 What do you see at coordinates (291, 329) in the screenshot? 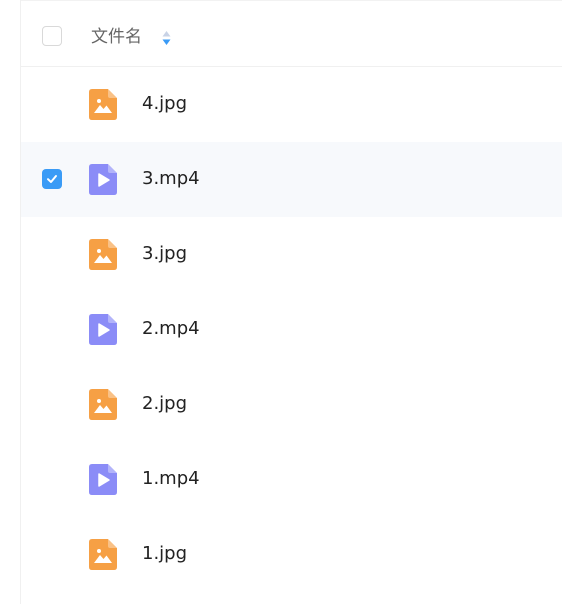
I see `file-row-2-mp4: 2.mp4` at bounding box center [291, 329].